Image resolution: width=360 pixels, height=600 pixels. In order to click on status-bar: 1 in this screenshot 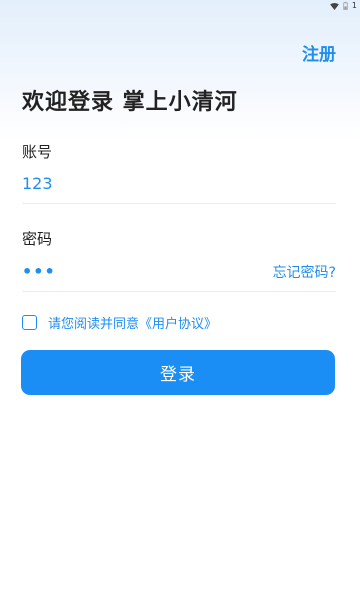, I will do `click(180, 6)`.